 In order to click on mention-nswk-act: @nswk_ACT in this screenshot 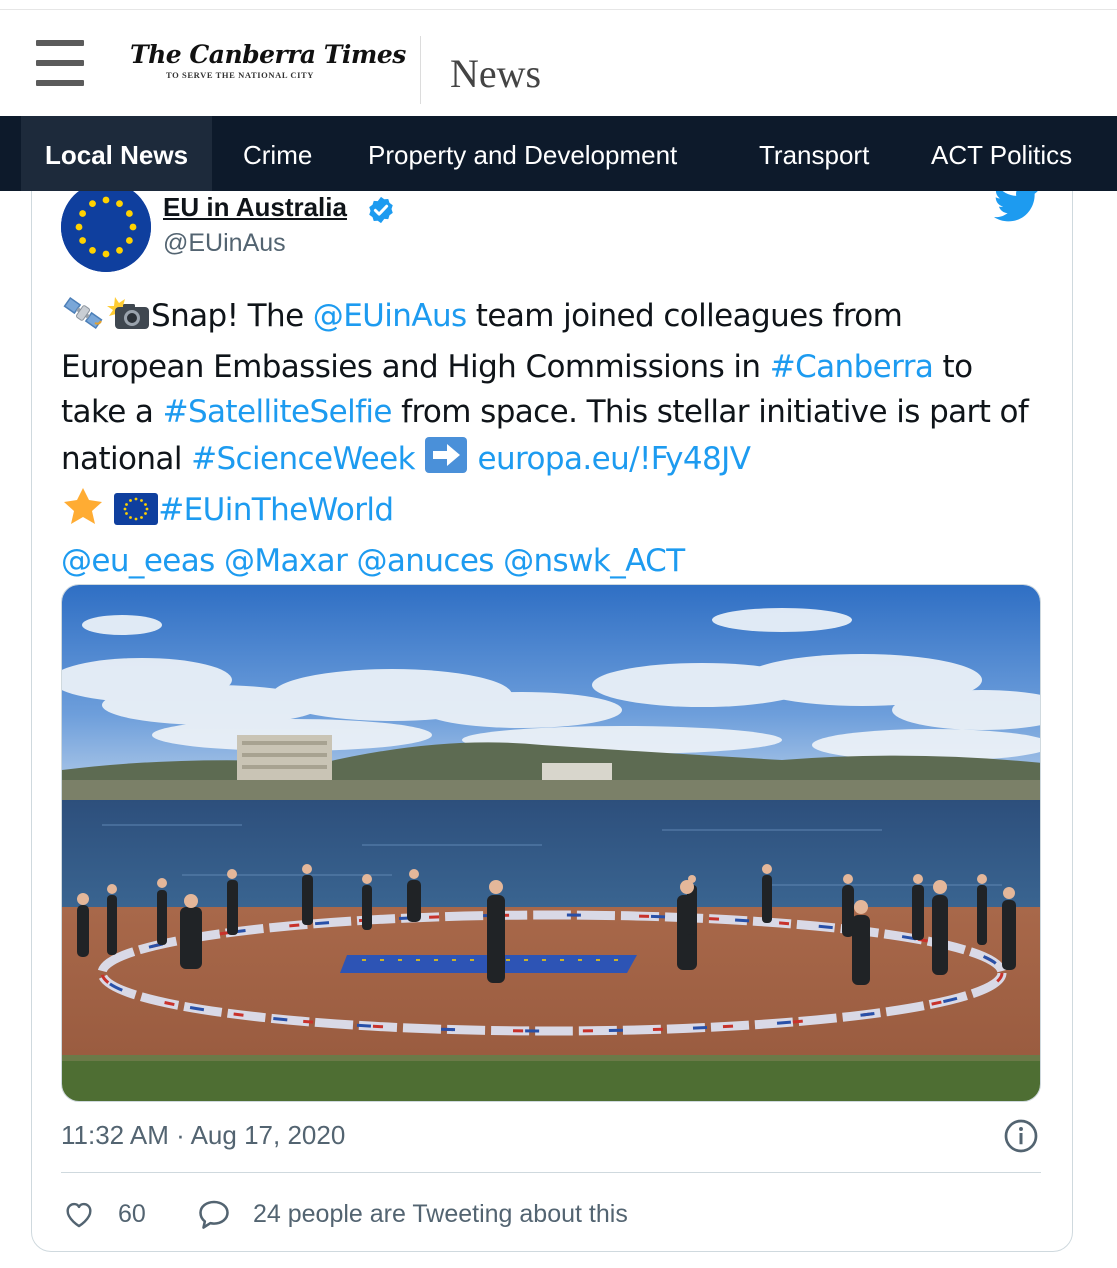, I will do `click(594, 561)`.